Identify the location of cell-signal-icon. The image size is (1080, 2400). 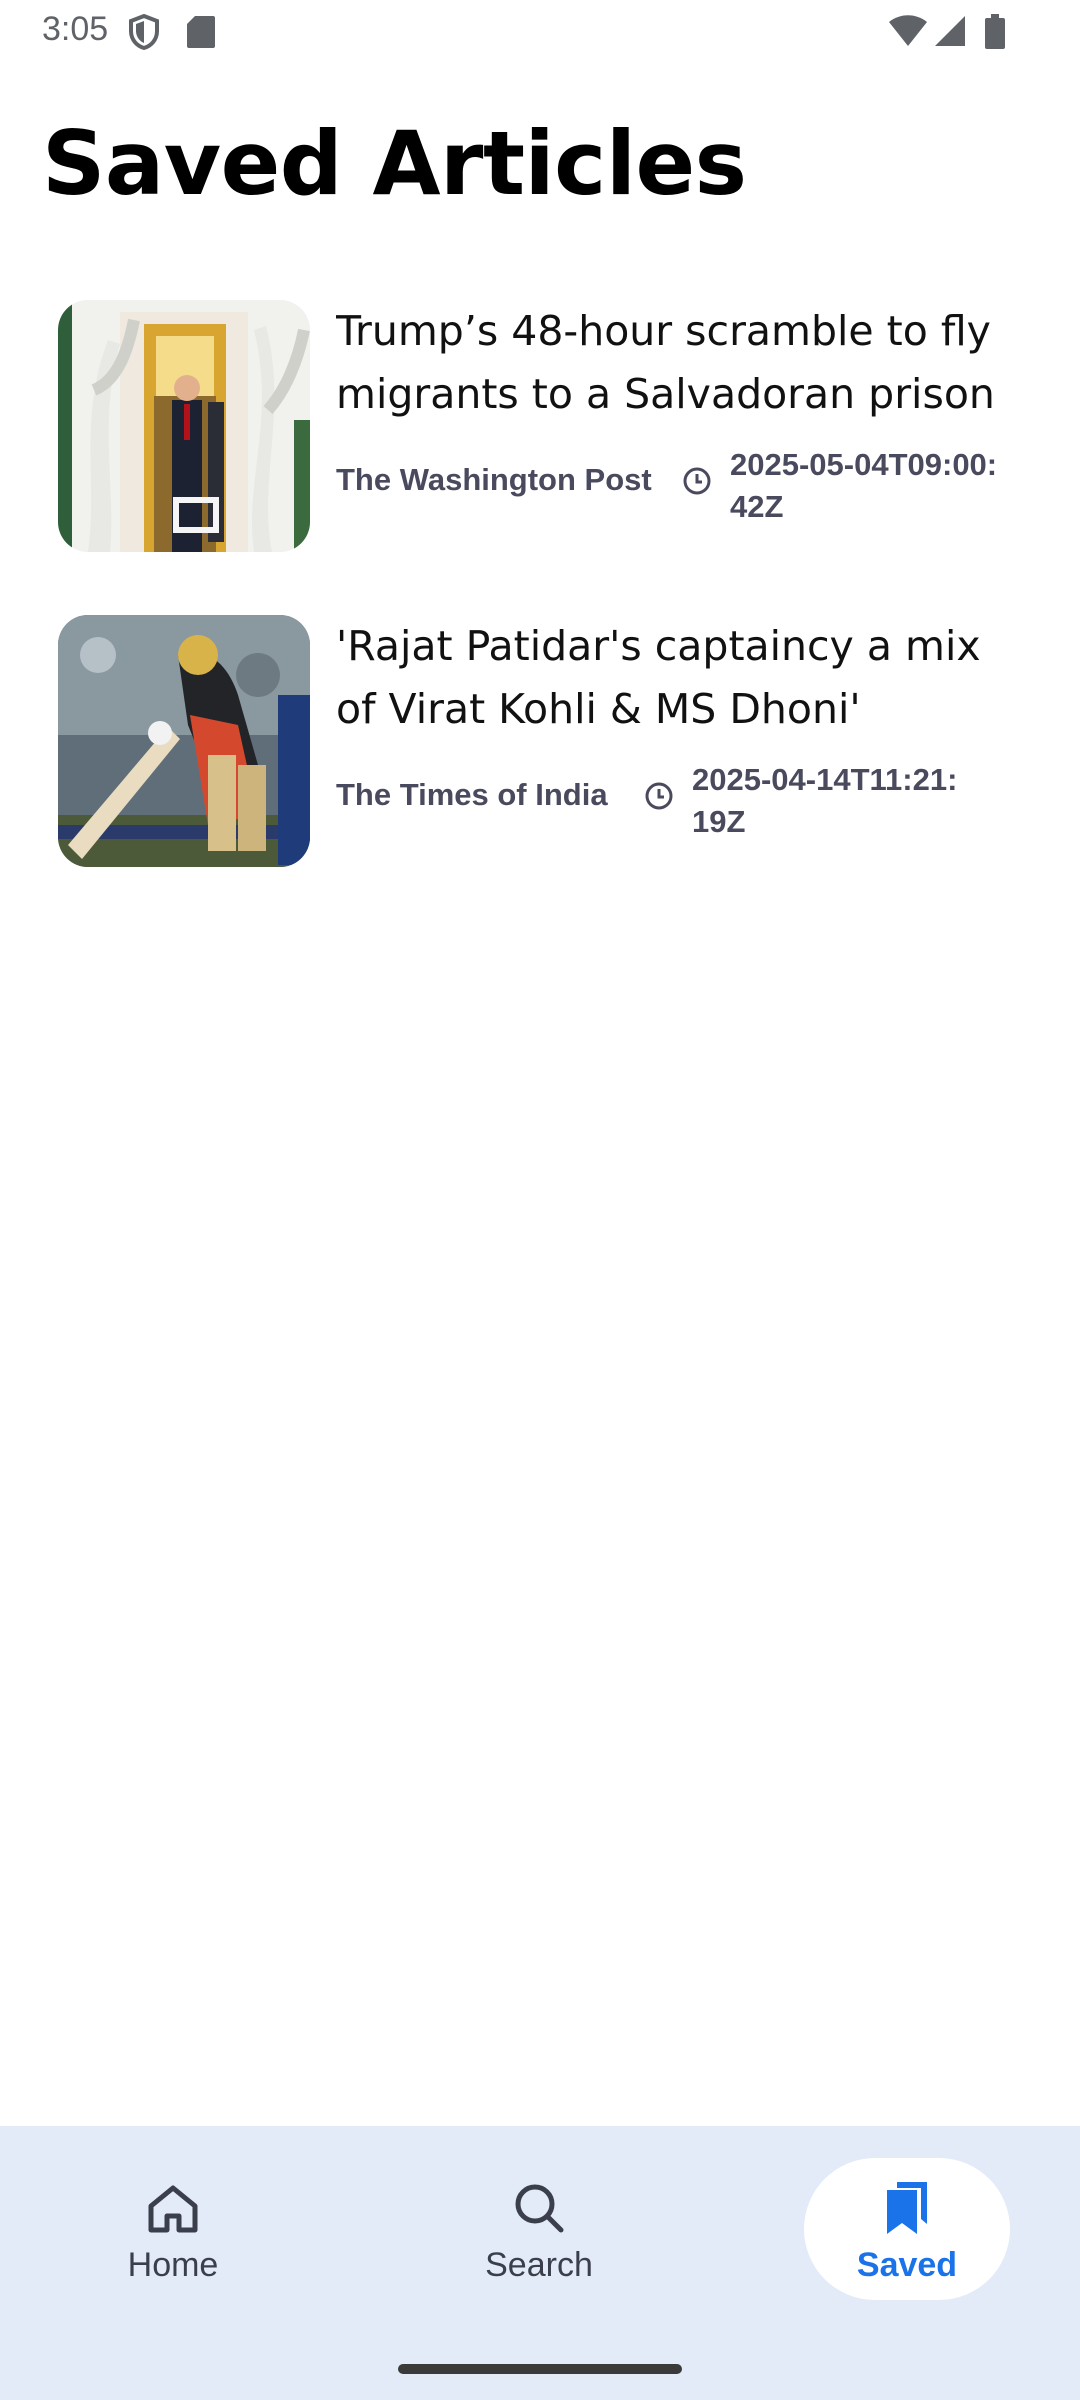
(950, 31).